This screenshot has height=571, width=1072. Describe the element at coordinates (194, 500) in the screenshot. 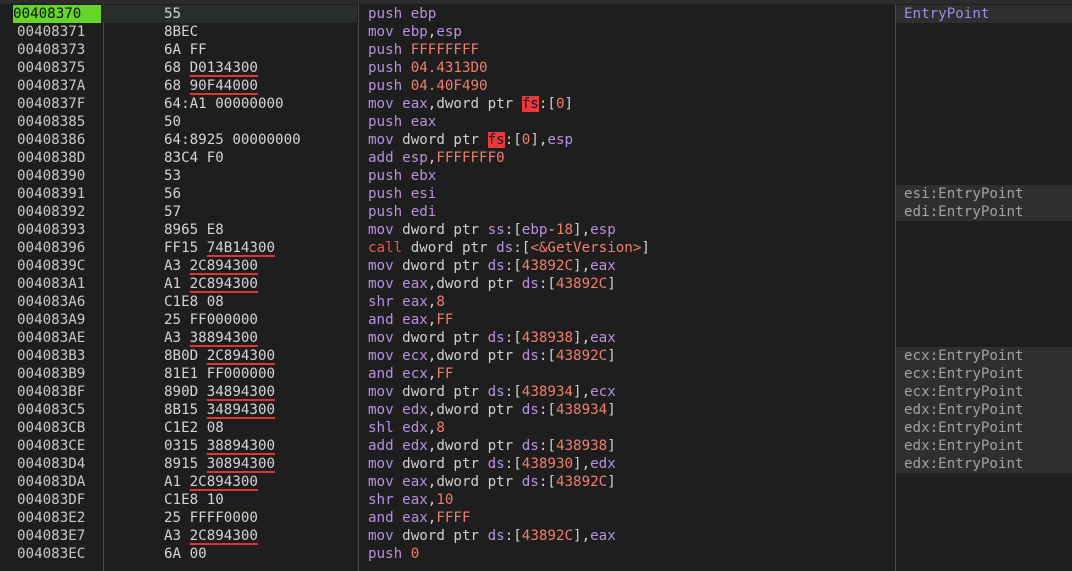

I see `bytes-cell: C1E8 10` at that location.